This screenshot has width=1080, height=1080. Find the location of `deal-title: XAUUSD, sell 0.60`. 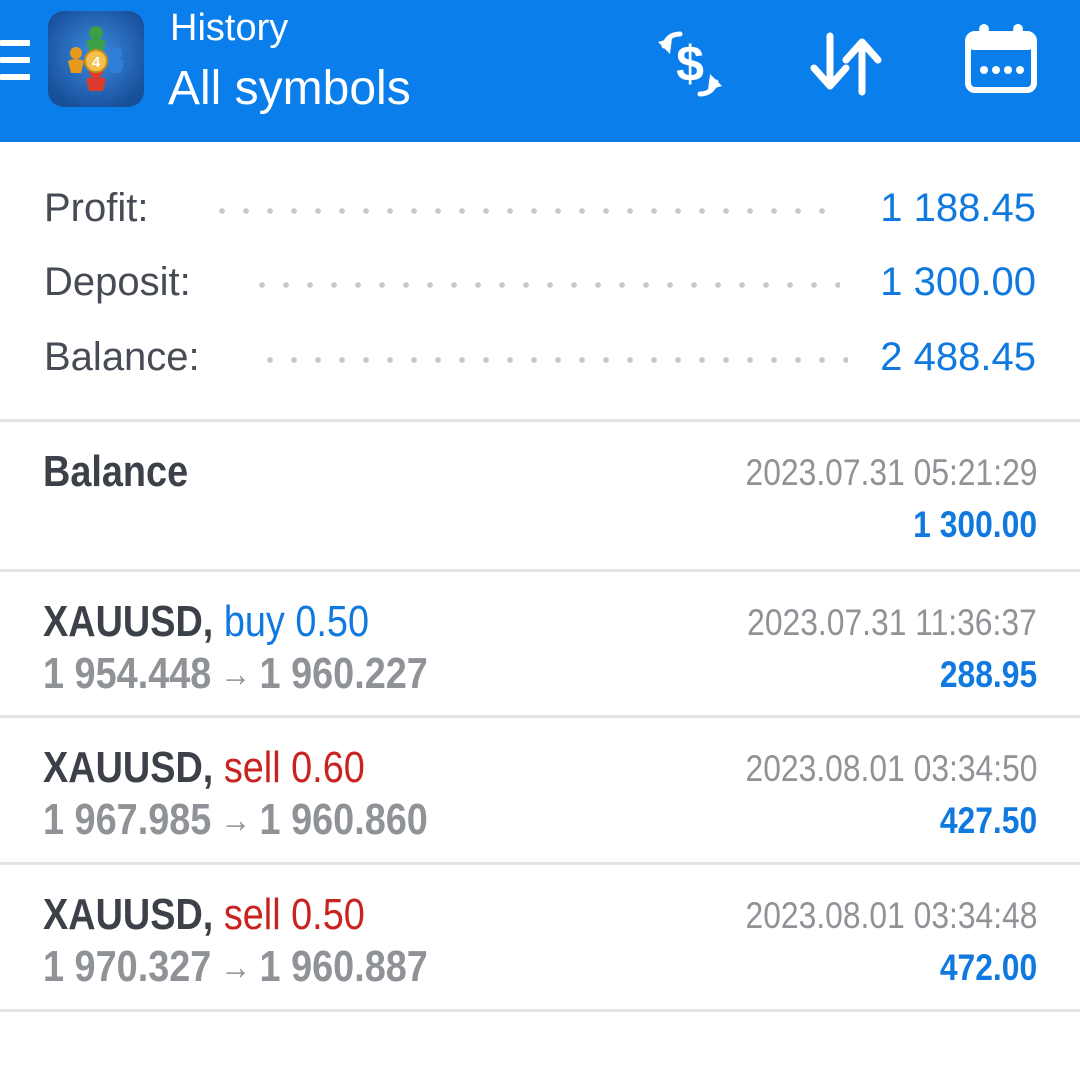

deal-title: XAUUSD, sell 0.60 is located at coordinates (230, 768).